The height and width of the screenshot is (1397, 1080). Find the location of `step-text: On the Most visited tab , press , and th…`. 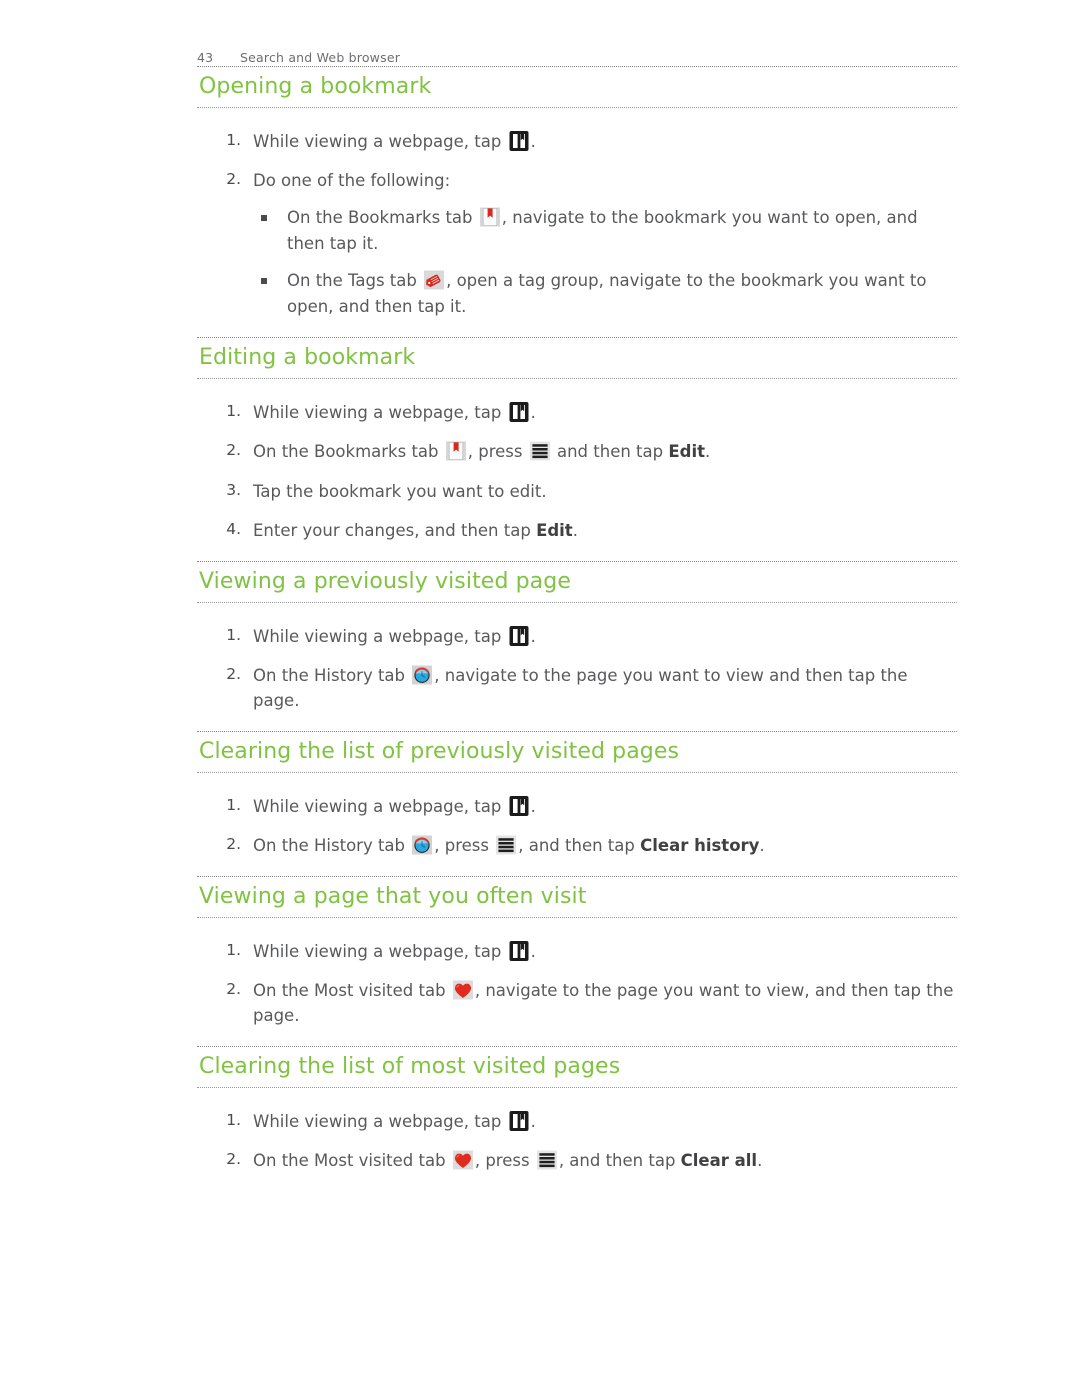

step-text: On the Most visited tab , press , and th… is located at coordinates (508, 1160).